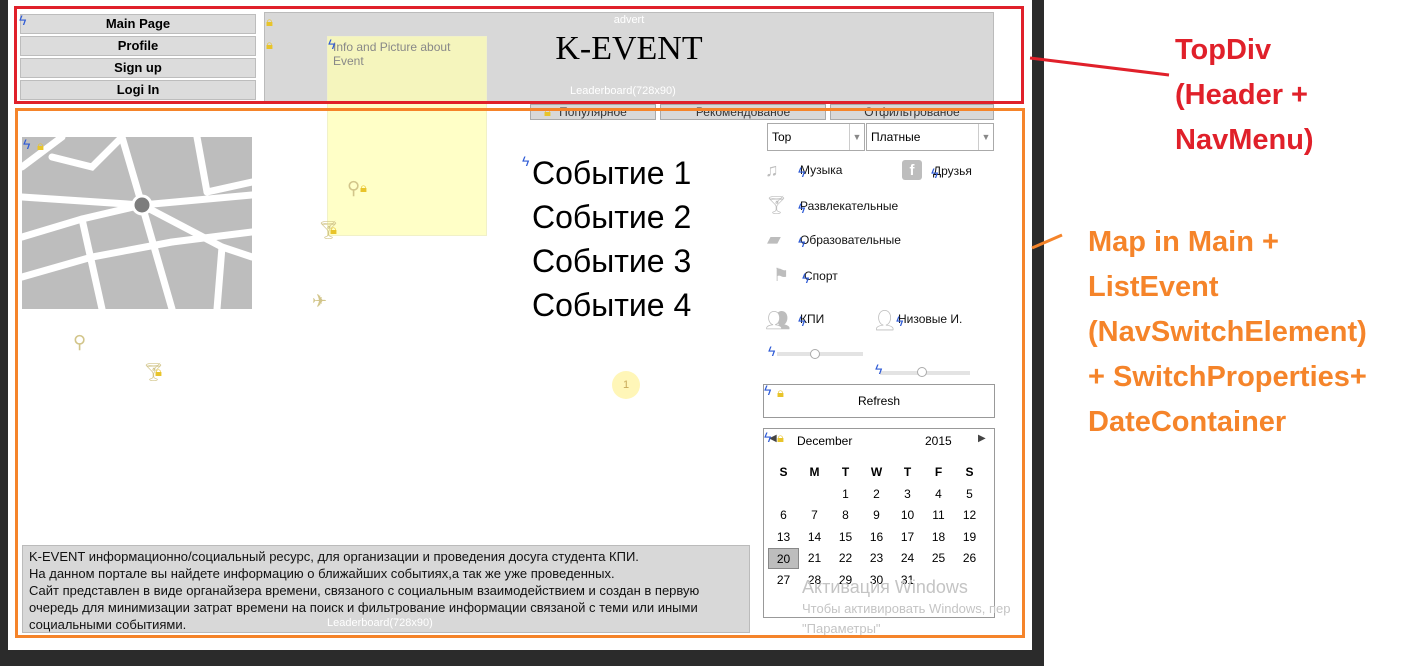 This screenshot has width=1403, height=666. What do you see at coordinates (1223, 50) in the screenshot?
I see `annotation-line: TopDiv` at bounding box center [1223, 50].